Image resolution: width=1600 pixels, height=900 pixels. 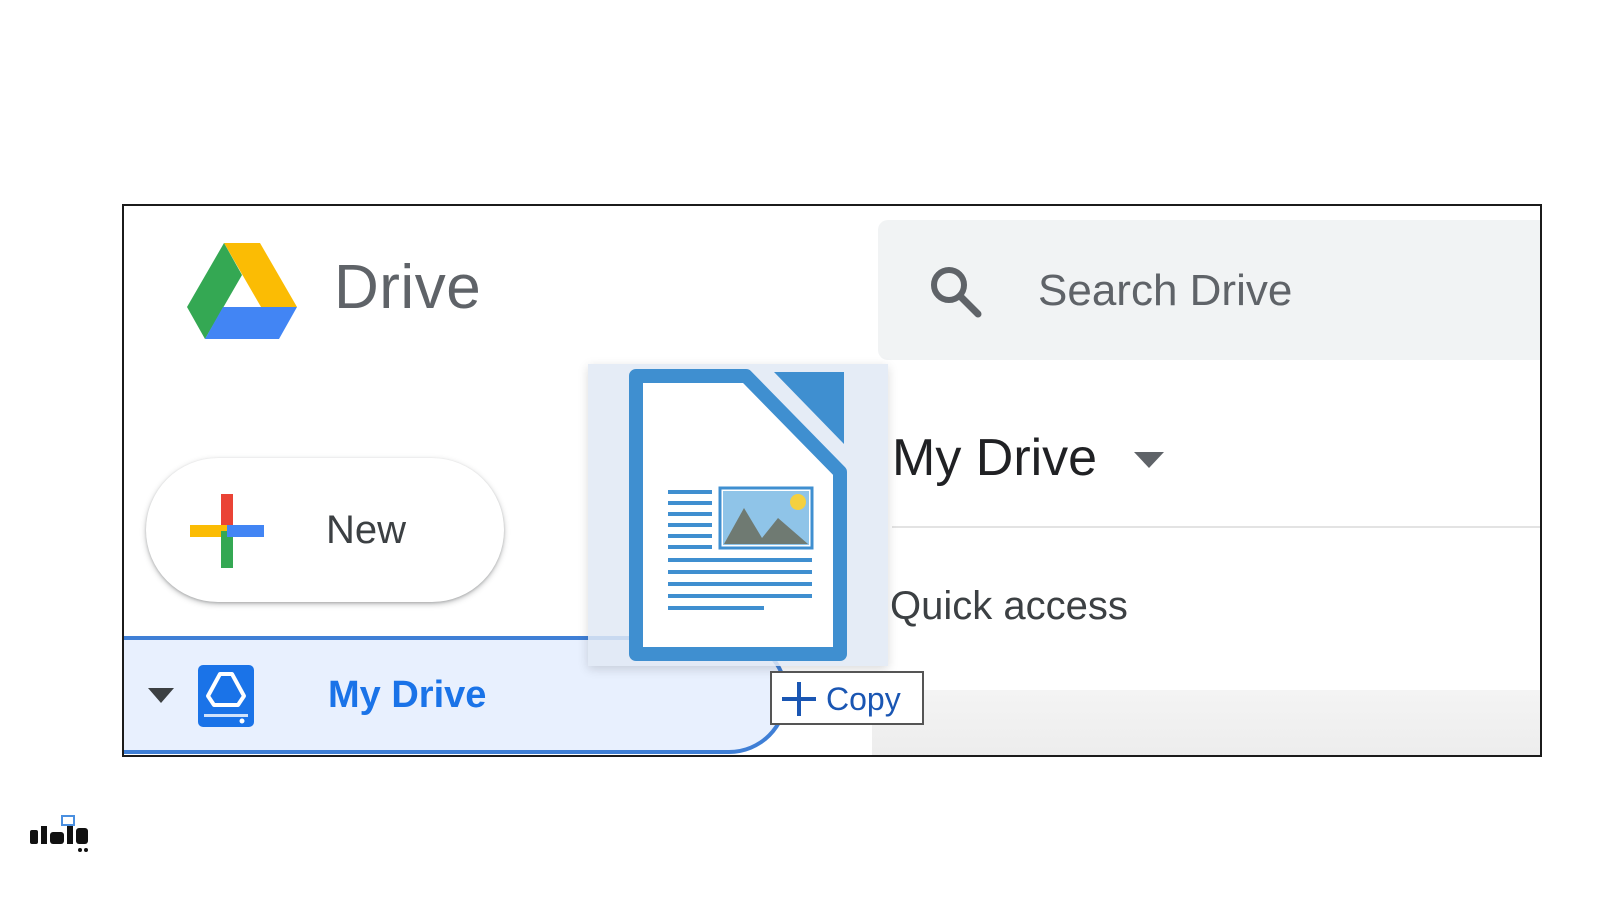 What do you see at coordinates (1165, 291) in the screenshot?
I see `search-input: Search Drive` at bounding box center [1165, 291].